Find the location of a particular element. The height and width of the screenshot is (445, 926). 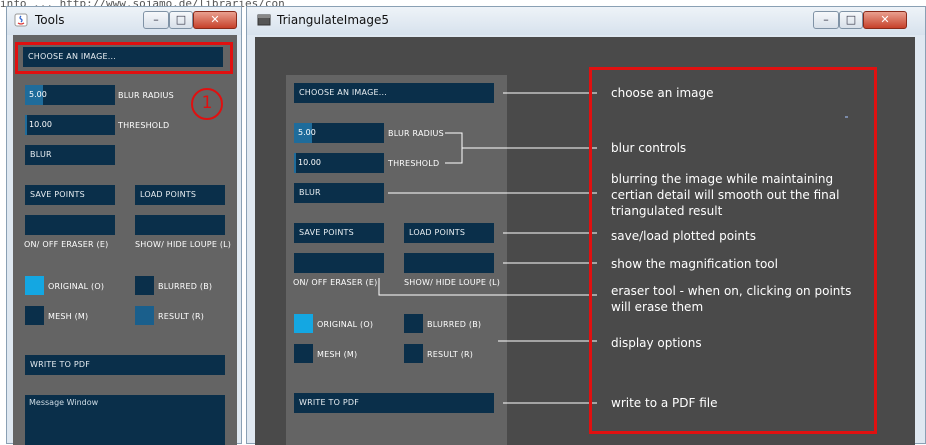

tools-blur-radius-slider: 5.00 is located at coordinates (70, 95).